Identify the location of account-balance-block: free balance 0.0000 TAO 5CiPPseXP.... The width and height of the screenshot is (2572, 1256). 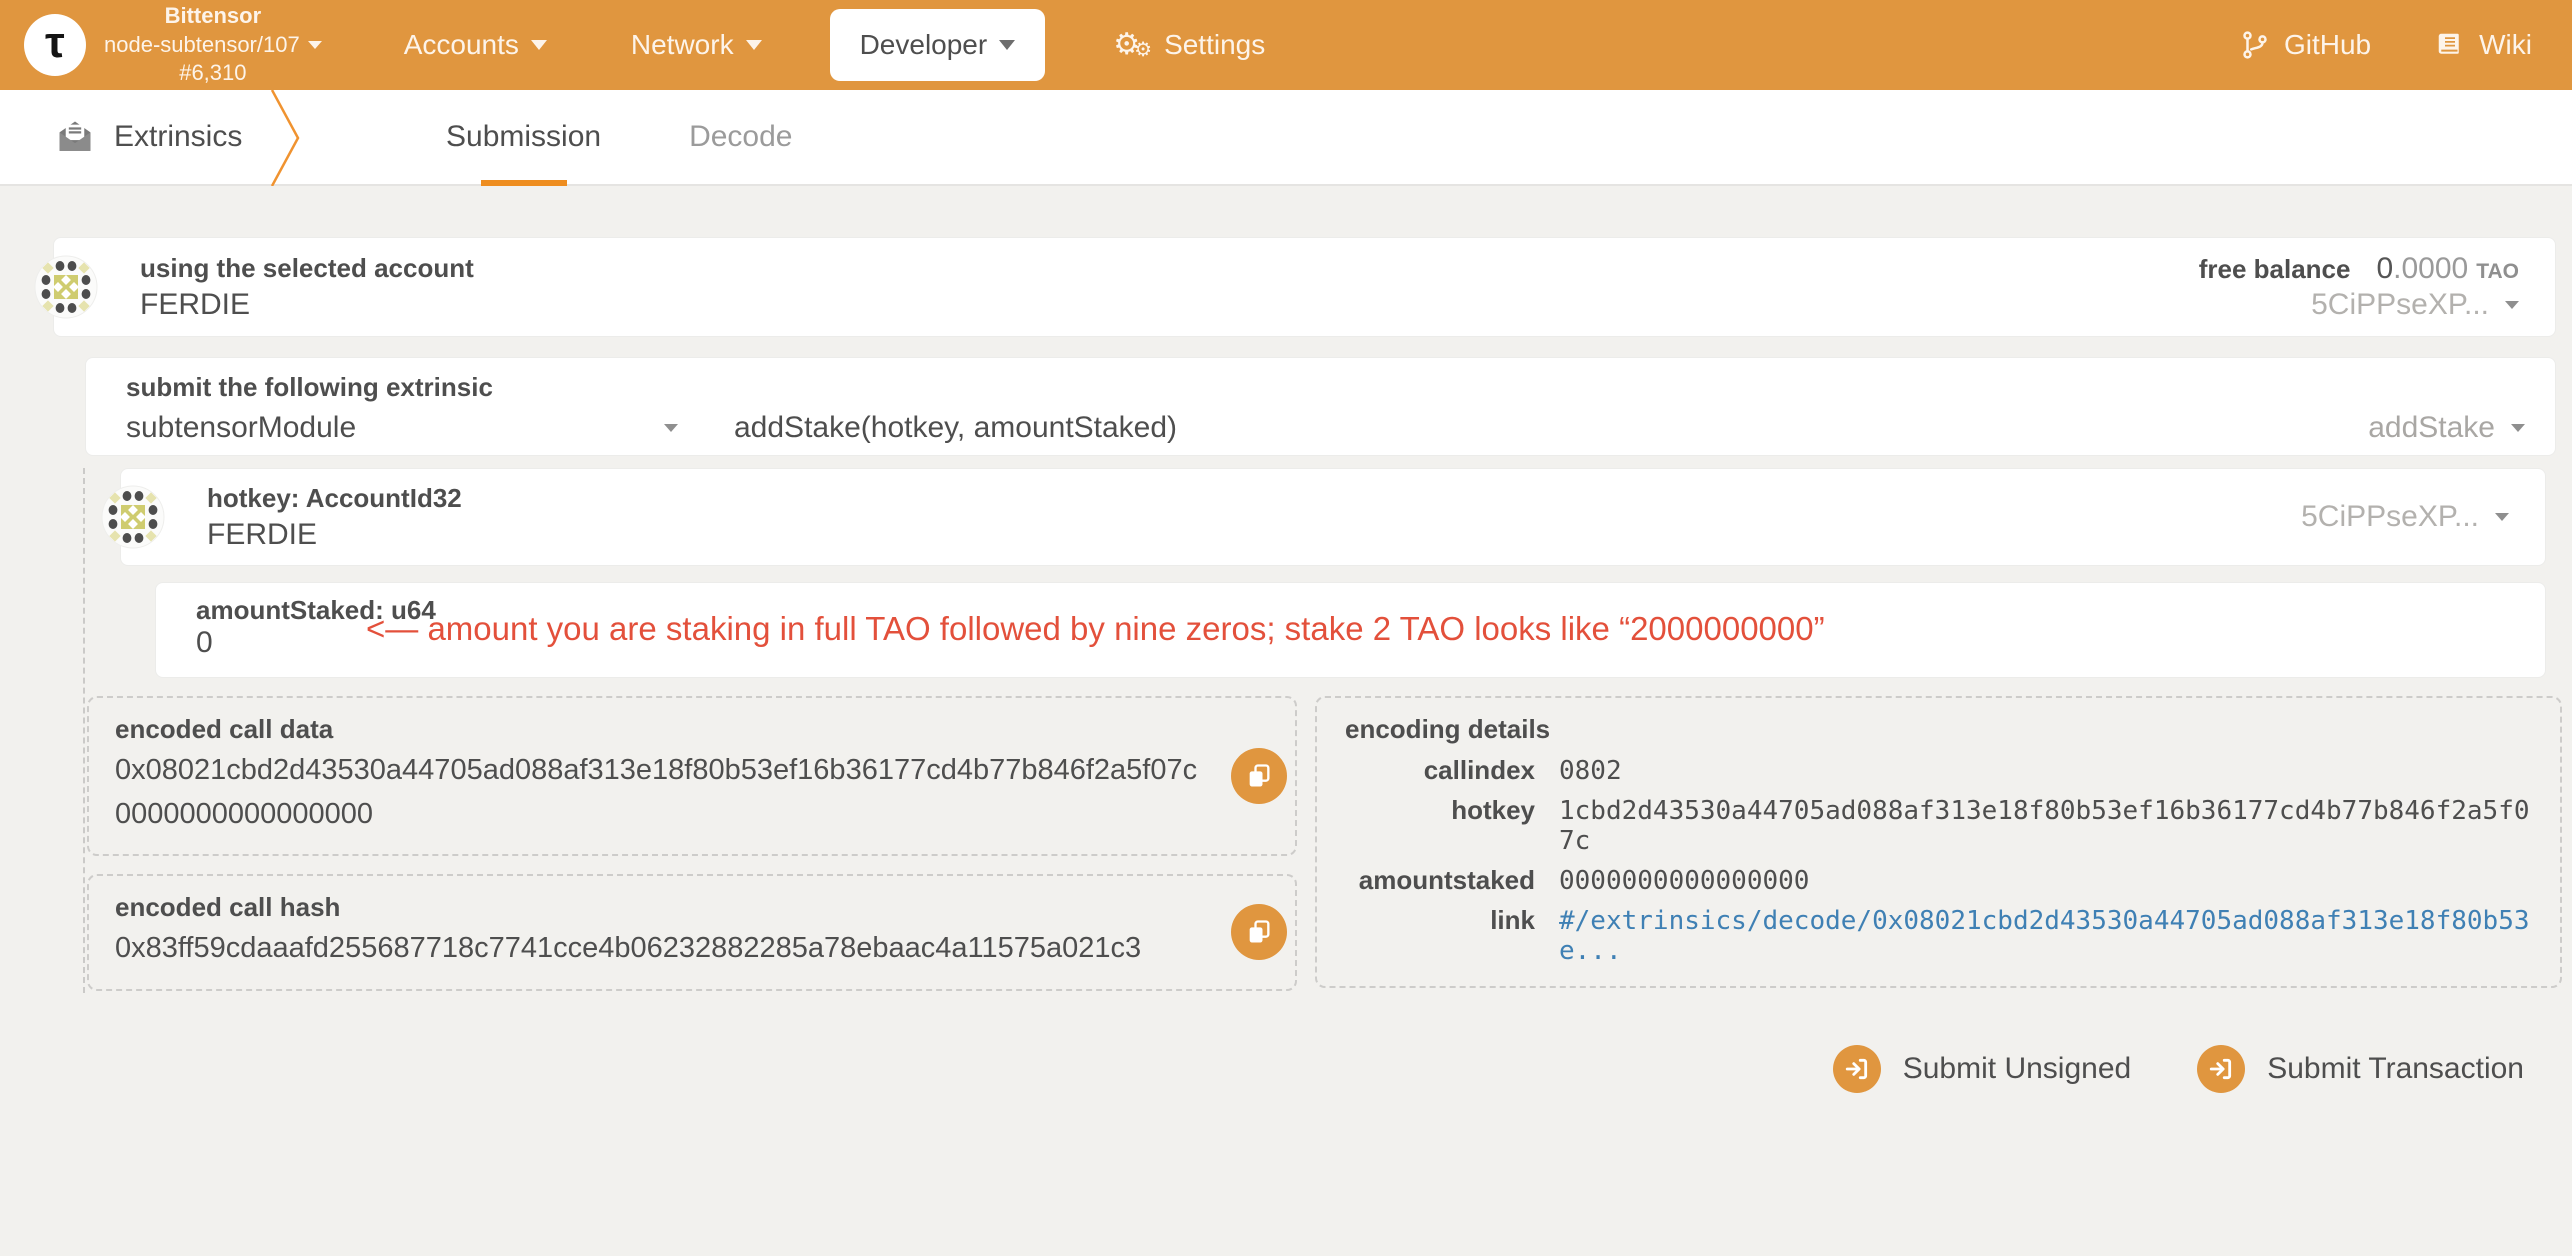
(2359, 287).